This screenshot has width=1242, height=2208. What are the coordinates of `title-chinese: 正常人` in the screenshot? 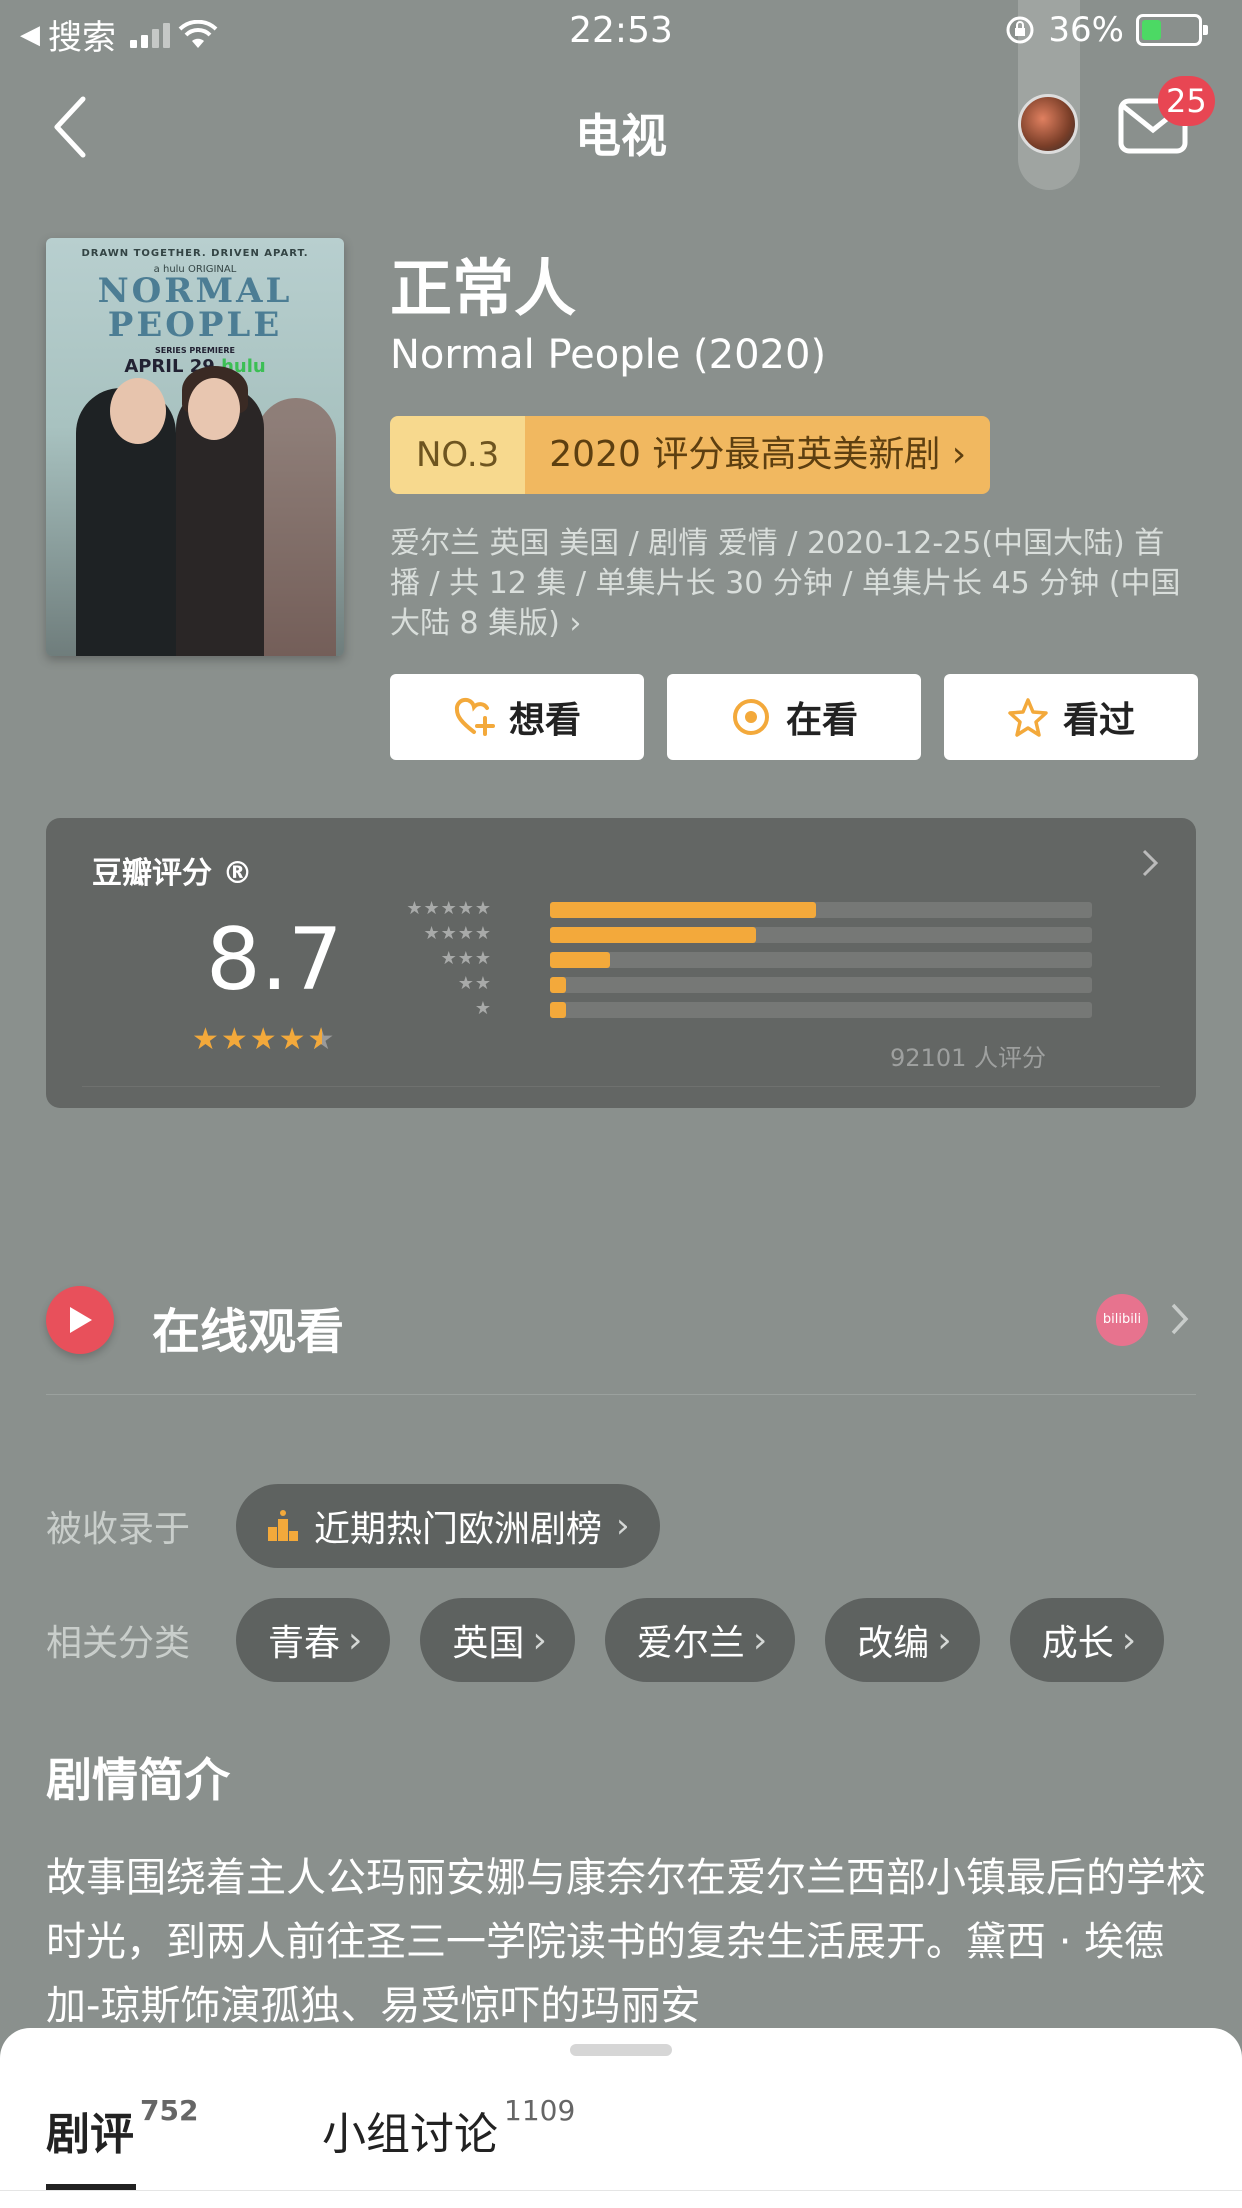 It's located at (483, 288).